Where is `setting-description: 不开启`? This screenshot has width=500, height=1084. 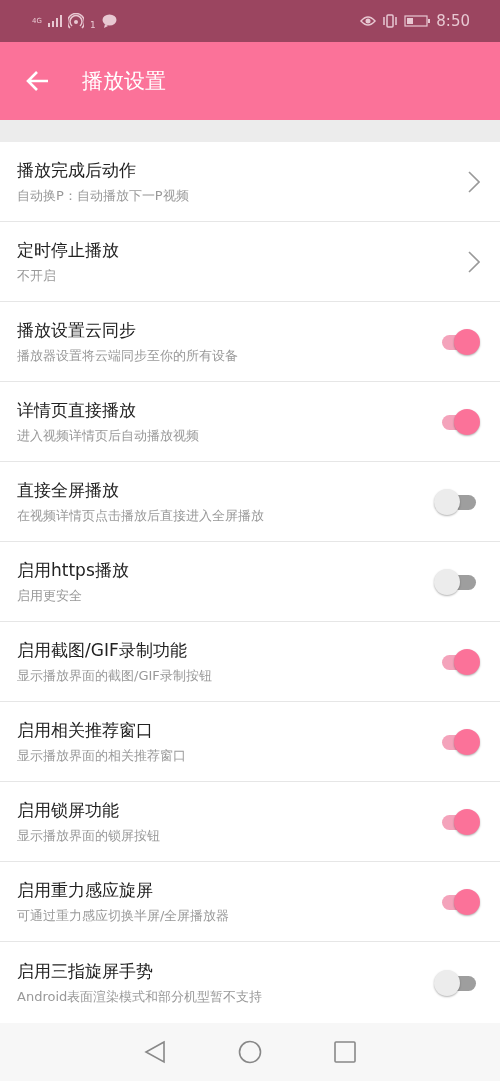
setting-description: 不开启 is located at coordinates (37, 275).